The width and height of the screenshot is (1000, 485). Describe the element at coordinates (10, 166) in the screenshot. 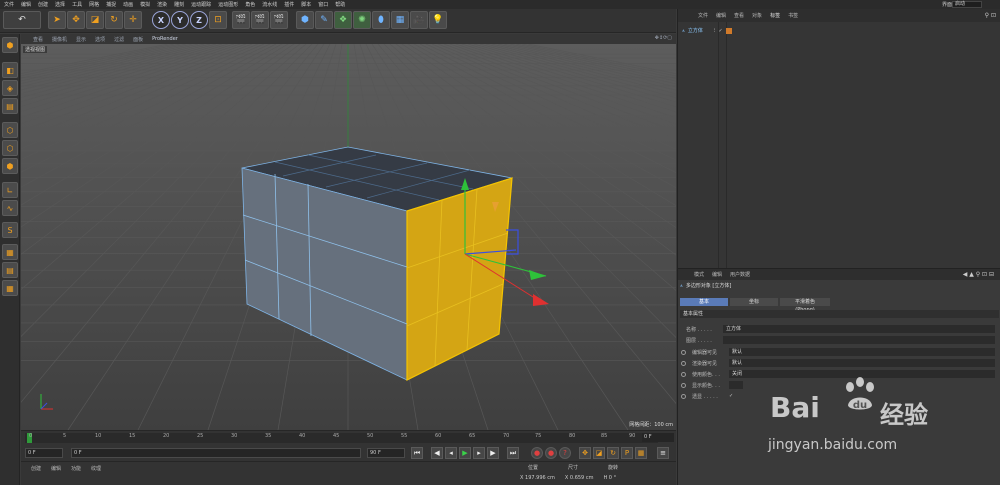

I see `polygons-mode-button: ⬢` at that location.